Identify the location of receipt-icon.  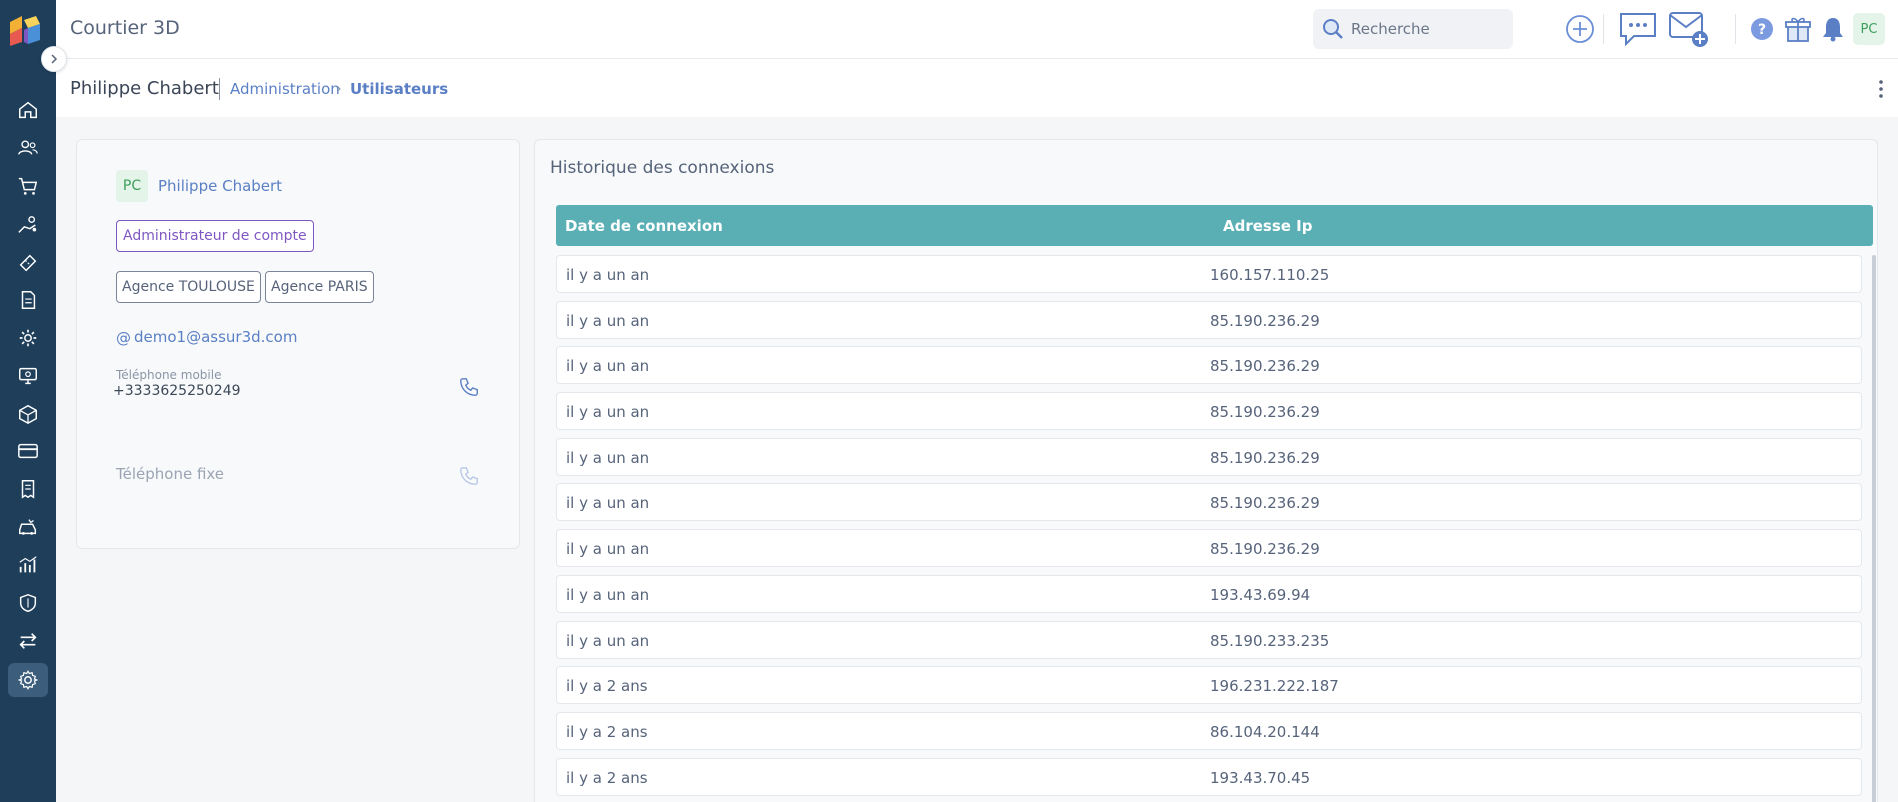
(28, 489).